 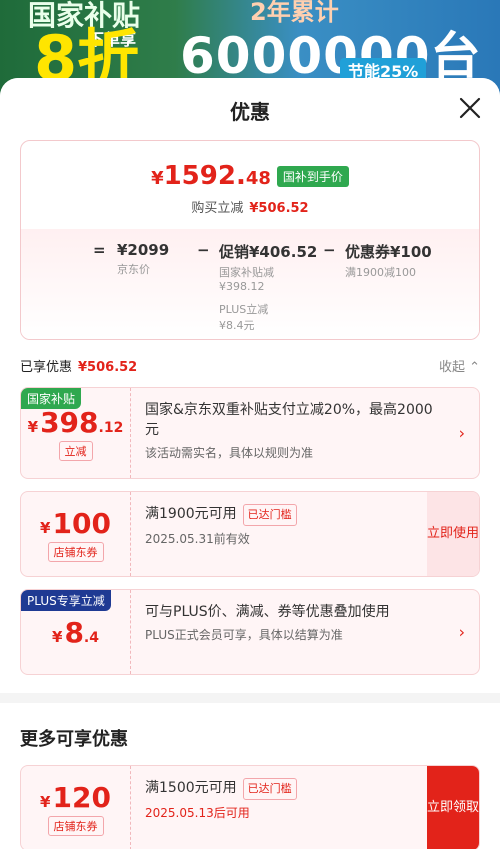 I want to click on coupon-desc: 国家&京东双重补贴支付立减20%，最高2000元, so click(x=289, y=420).